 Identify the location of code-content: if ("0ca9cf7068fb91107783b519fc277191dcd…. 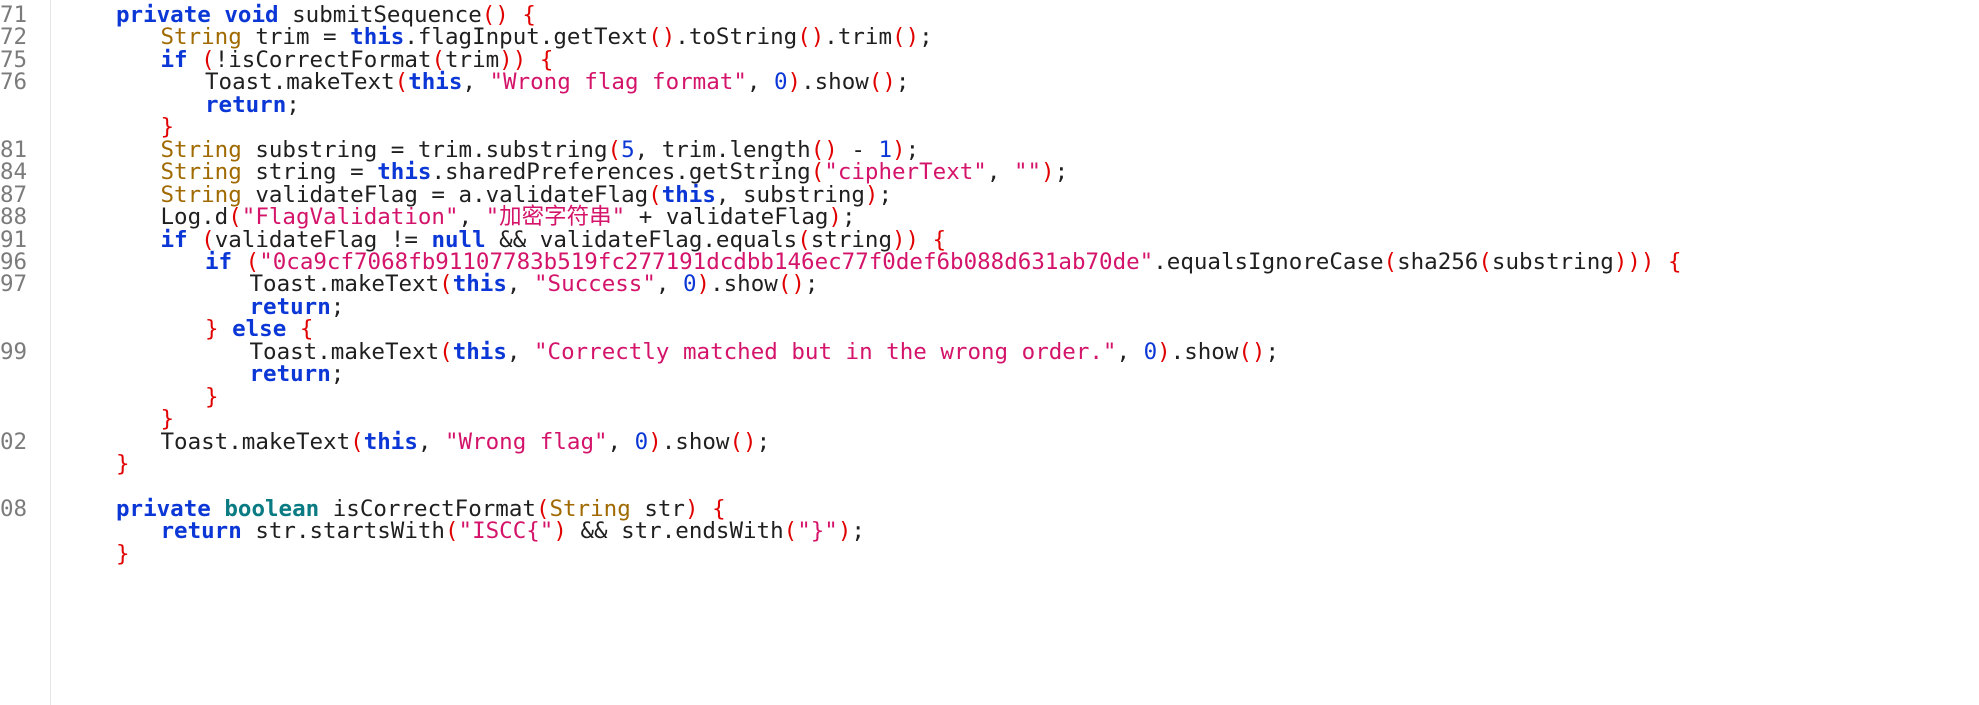
(943, 261).